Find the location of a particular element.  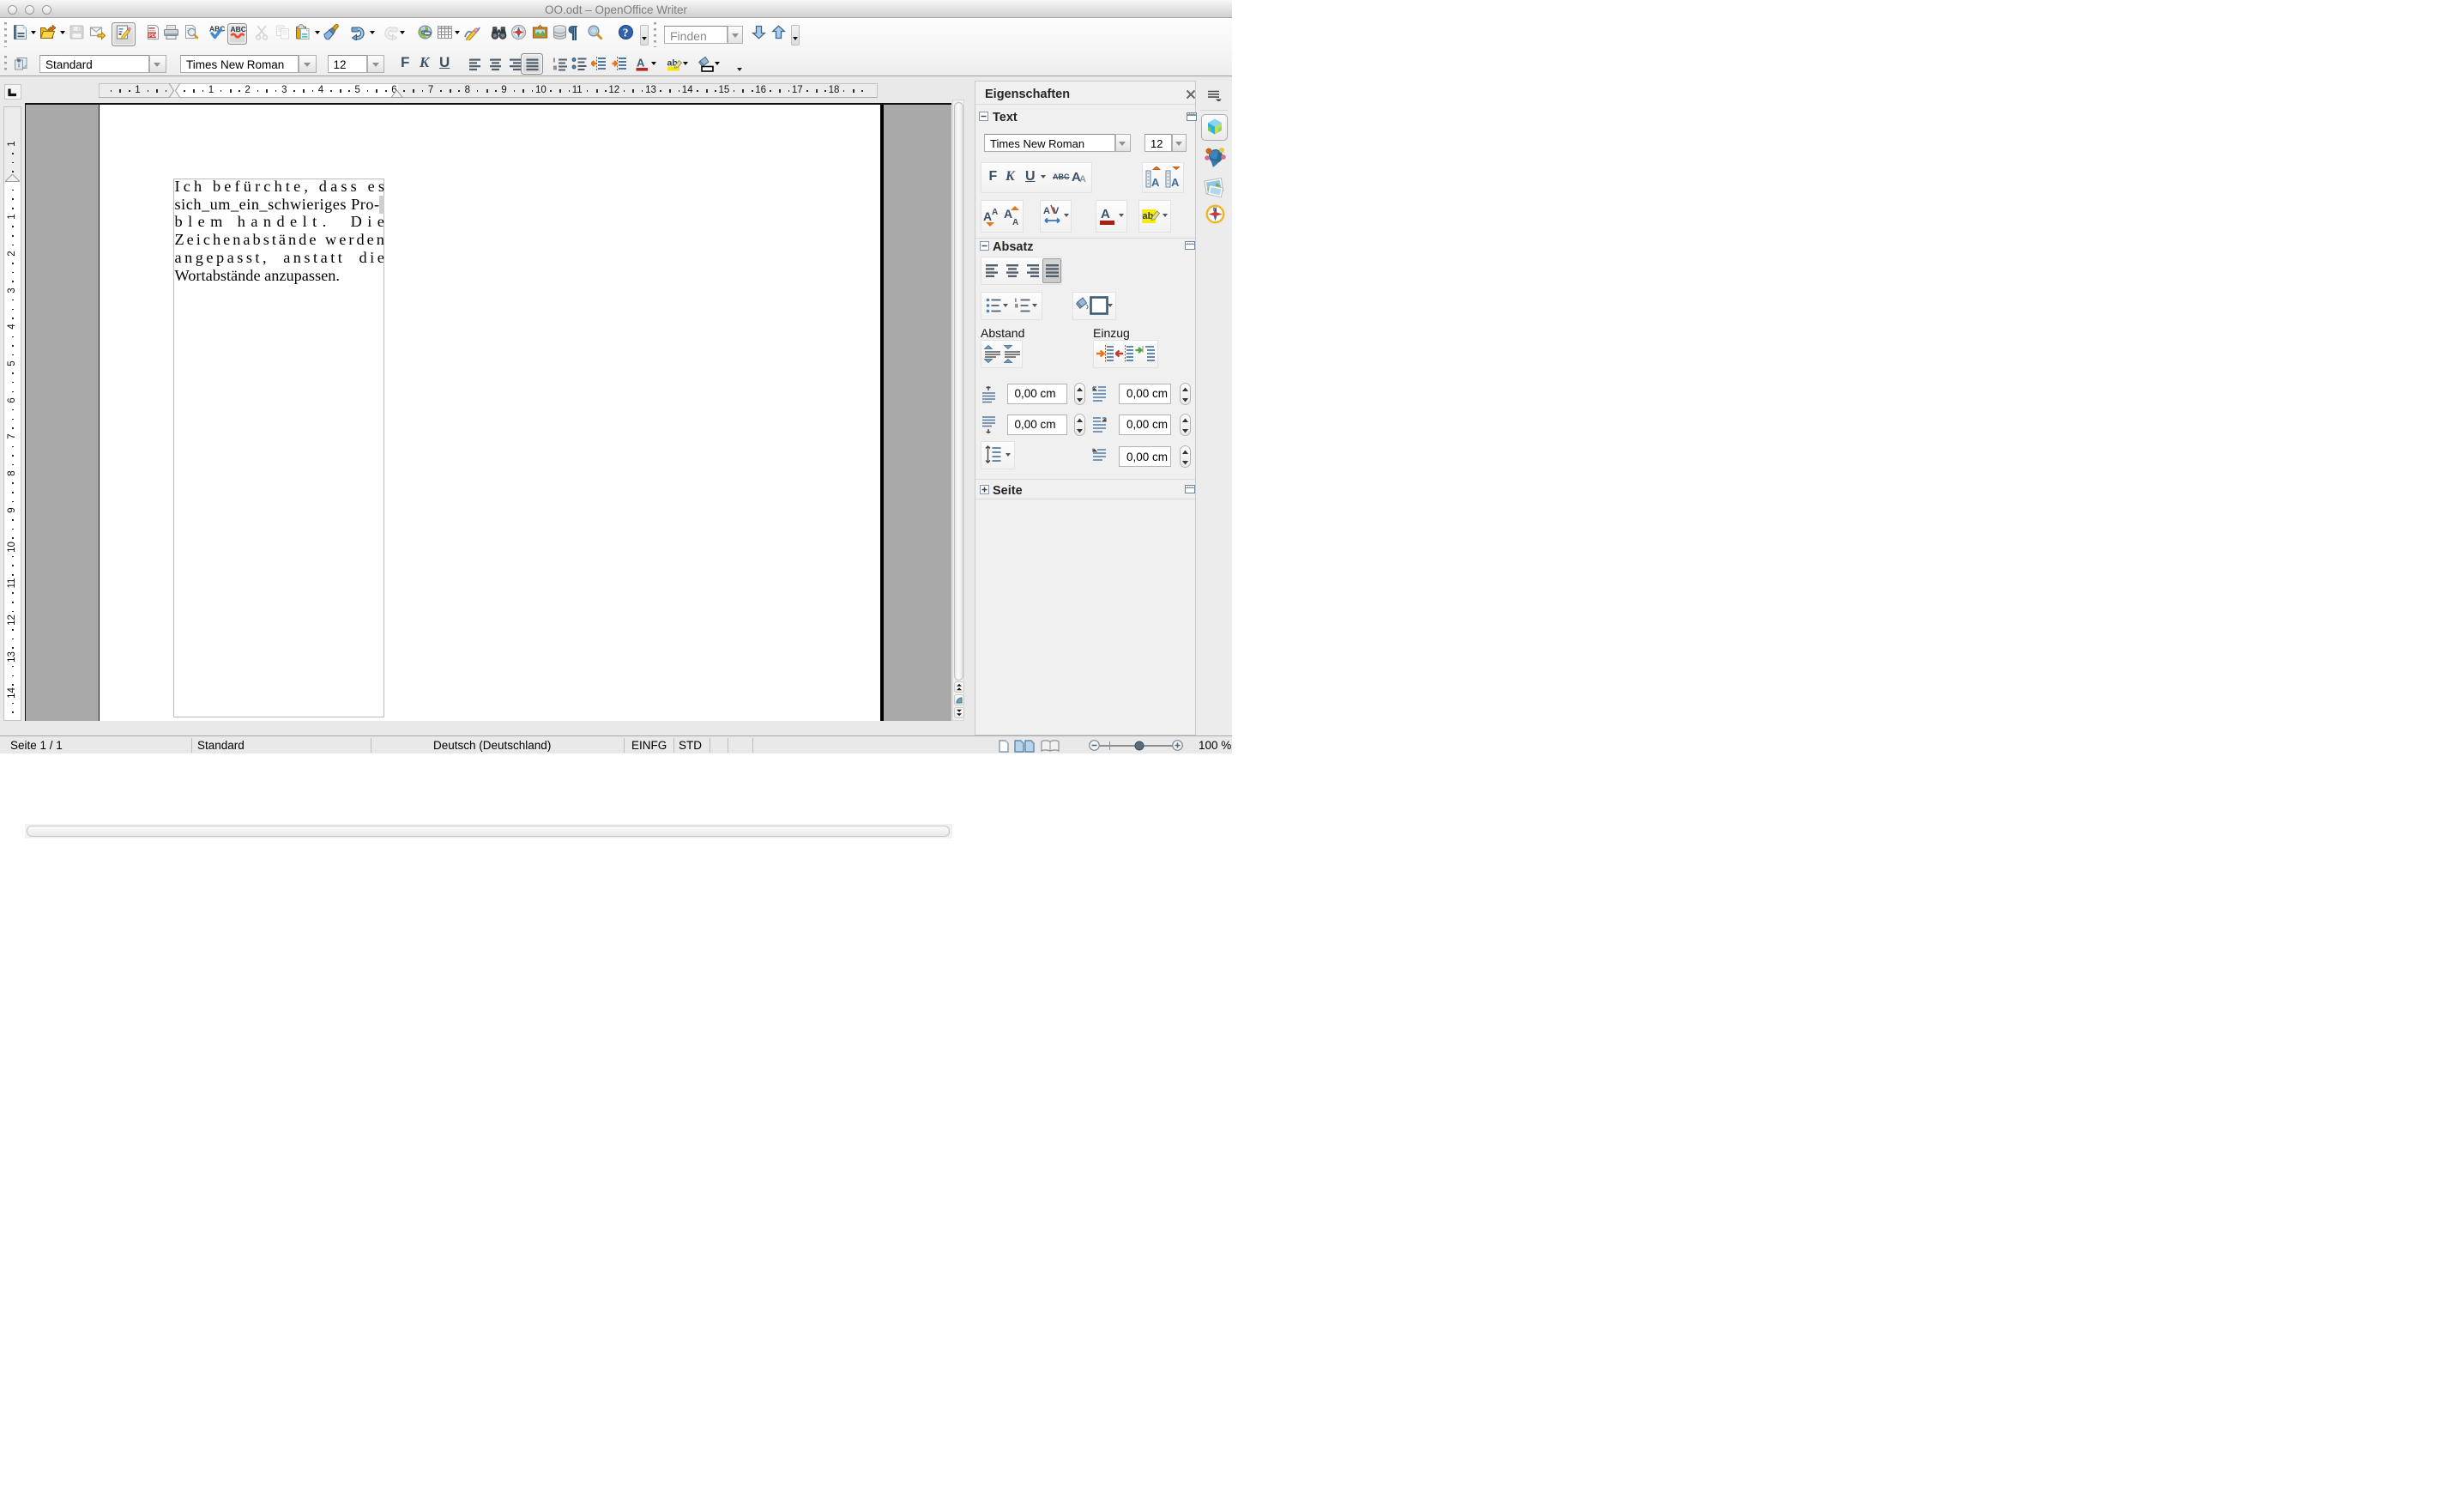

svg-text: I is located at coordinates (554, 60).